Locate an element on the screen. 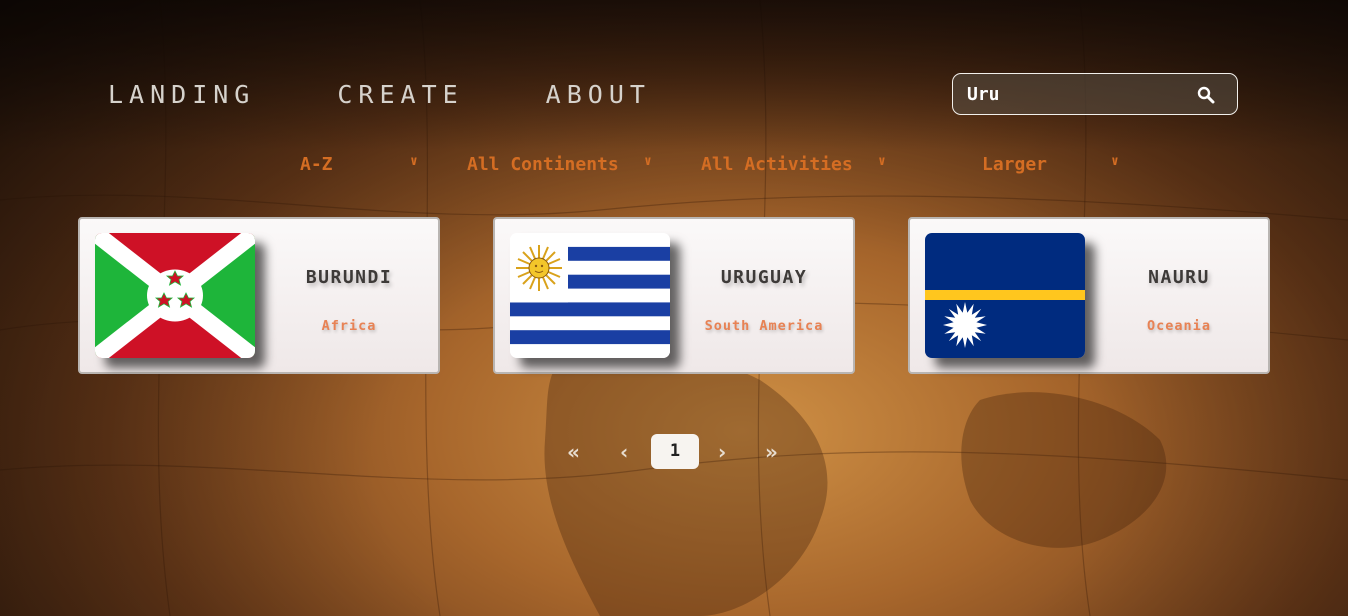  country-name: BURUNDI is located at coordinates (349, 277).